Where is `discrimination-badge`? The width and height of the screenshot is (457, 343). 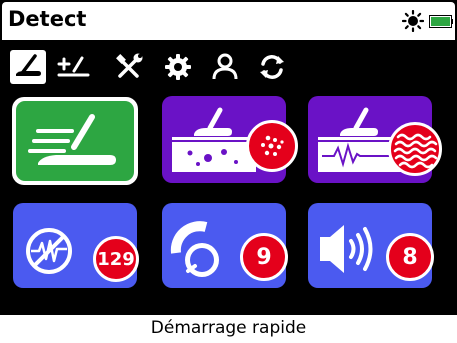 discrimination-badge is located at coordinates (272, 146).